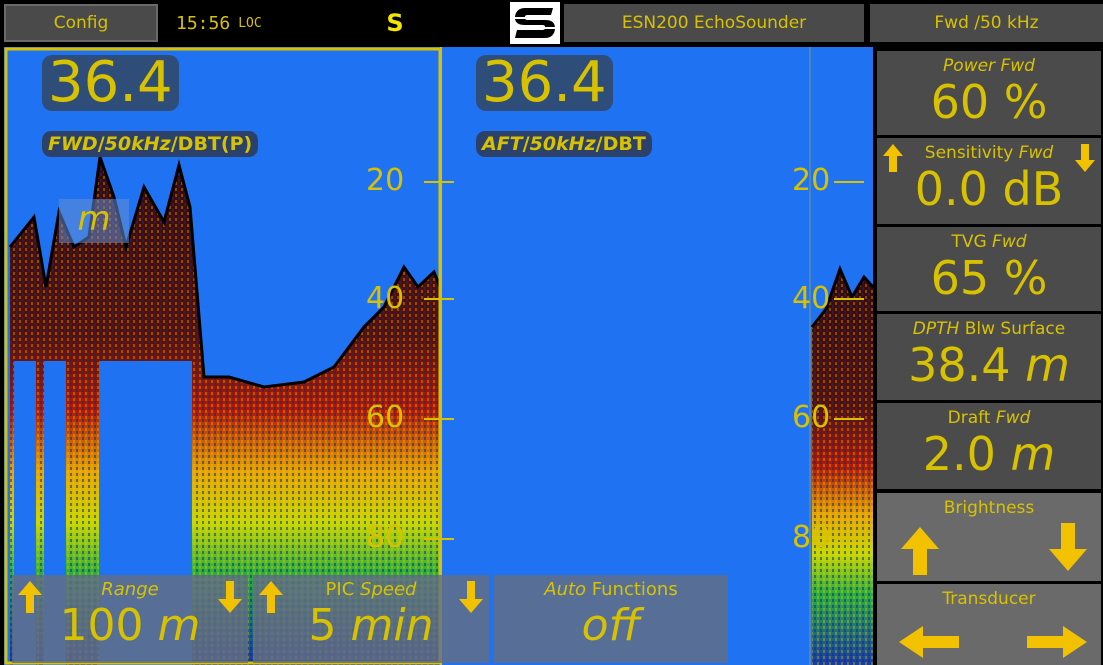  Describe the element at coordinates (81, 23) in the screenshot. I see `config-button: Config` at that location.